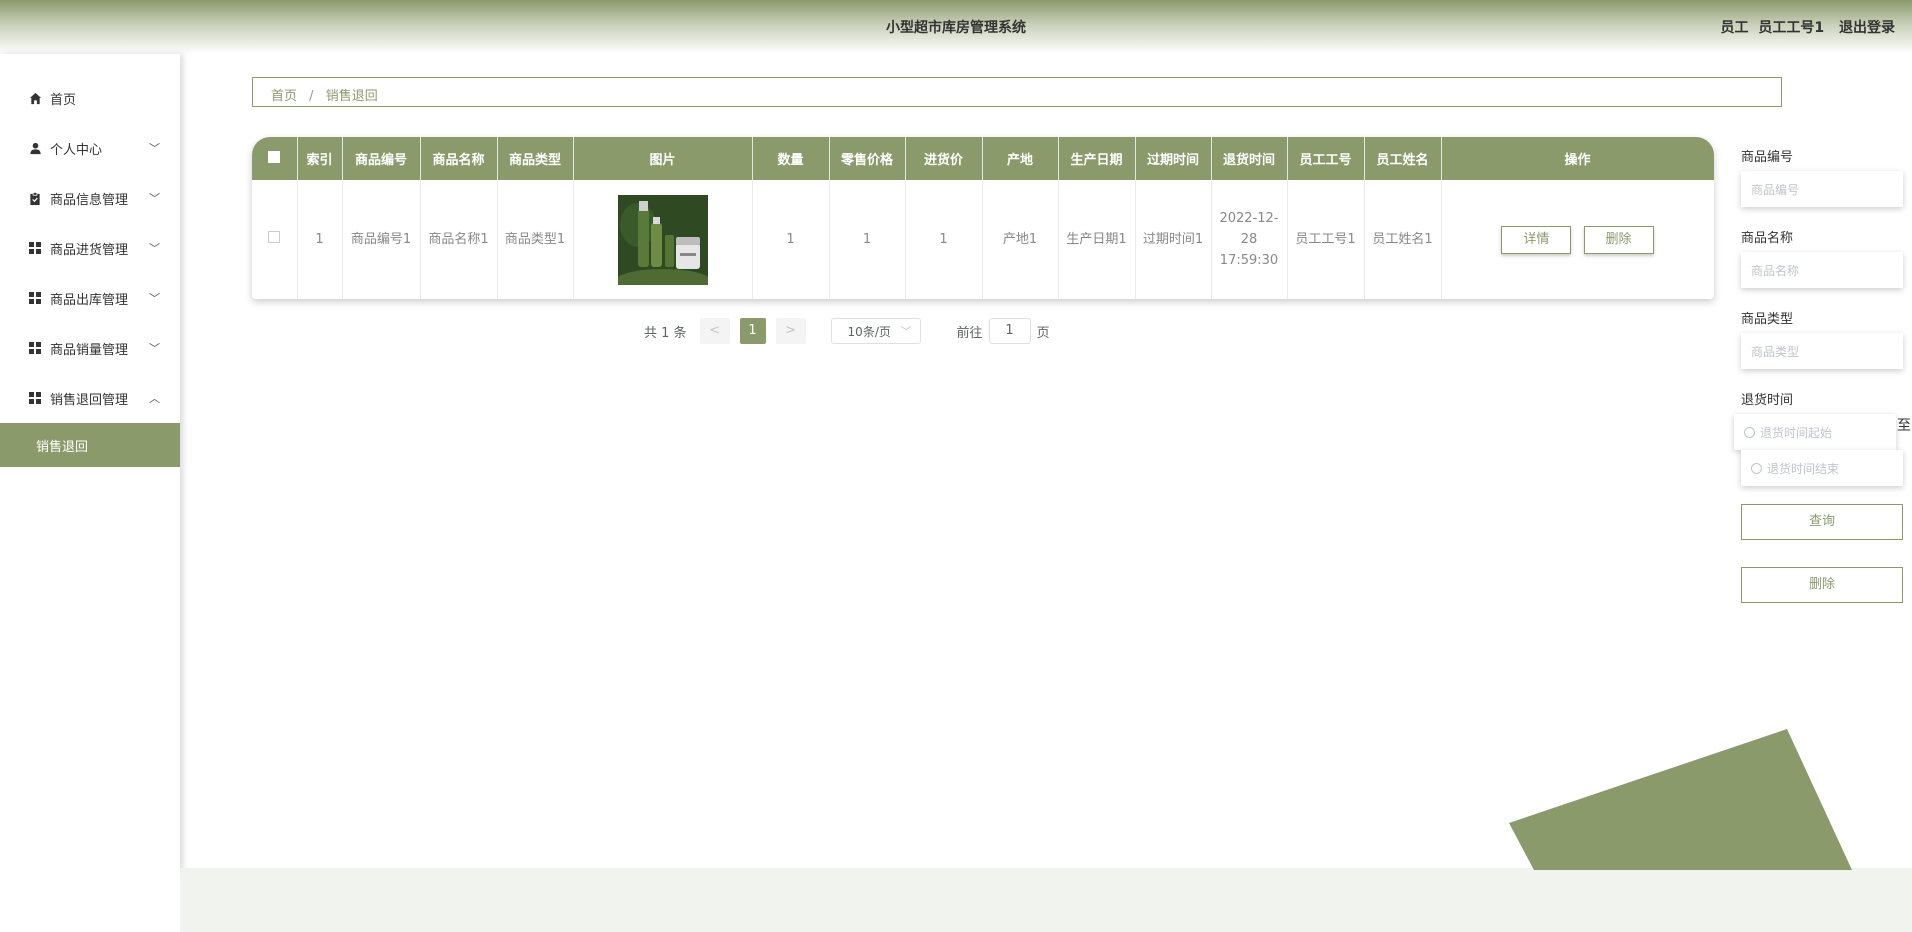 This screenshot has height=932, width=1912. What do you see at coordinates (1173, 239) in the screenshot?
I see `cell-expiry: 过期时间1` at bounding box center [1173, 239].